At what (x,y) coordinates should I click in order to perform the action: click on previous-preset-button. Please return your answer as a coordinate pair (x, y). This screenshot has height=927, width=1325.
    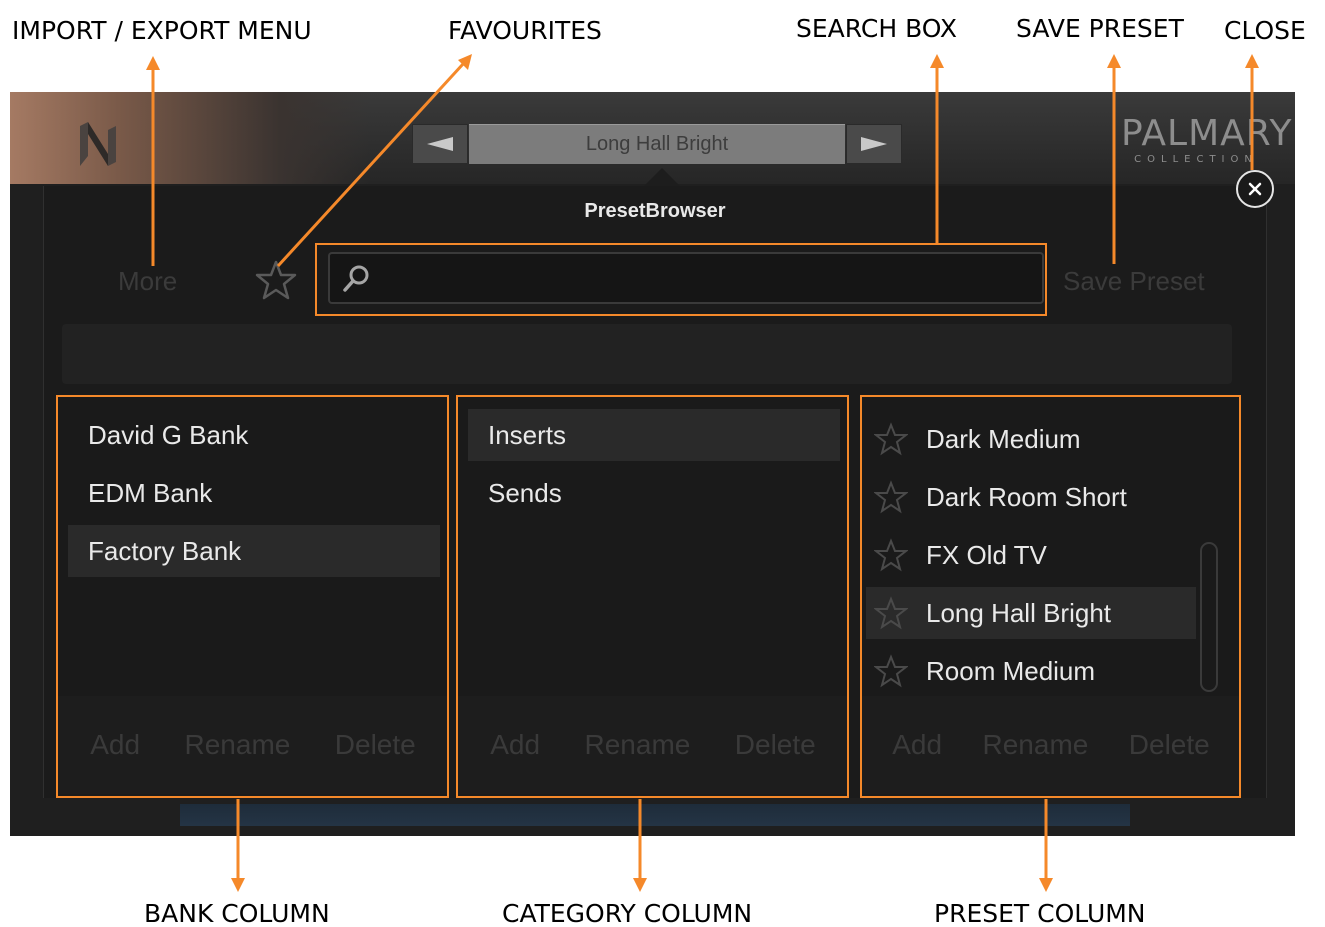
    Looking at the image, I should click on (440, 144).